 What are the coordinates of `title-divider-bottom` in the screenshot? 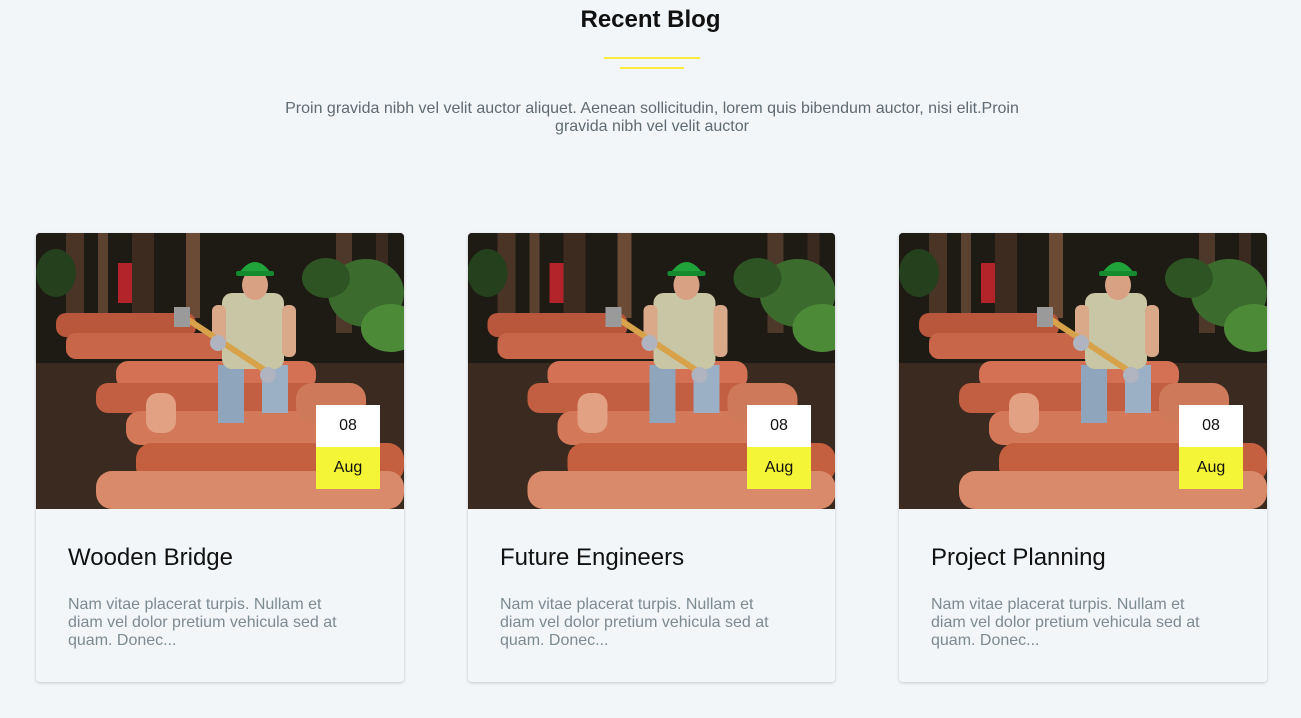 It's located at (652, 68).